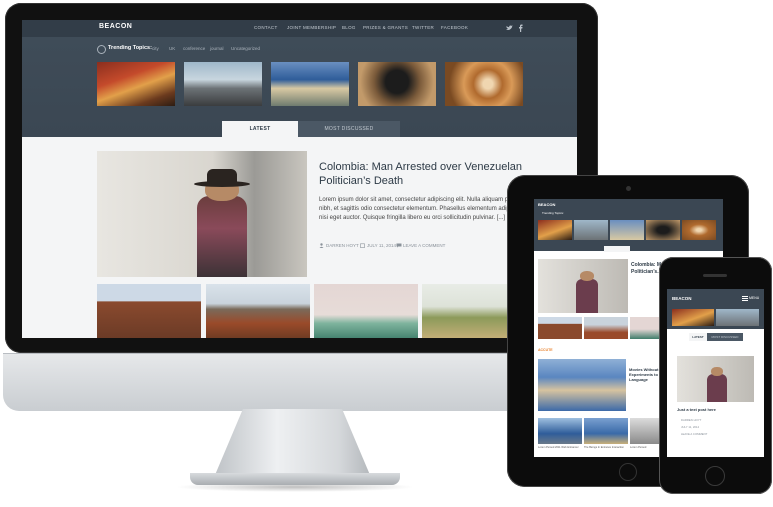 Image resolution: width=773 pixels, height=507 pixels. What do you see at coordinates (245, 48) in the screenshot?
I see `tag-uncategorized: Uncategorized` at bounding box center [245, 48].